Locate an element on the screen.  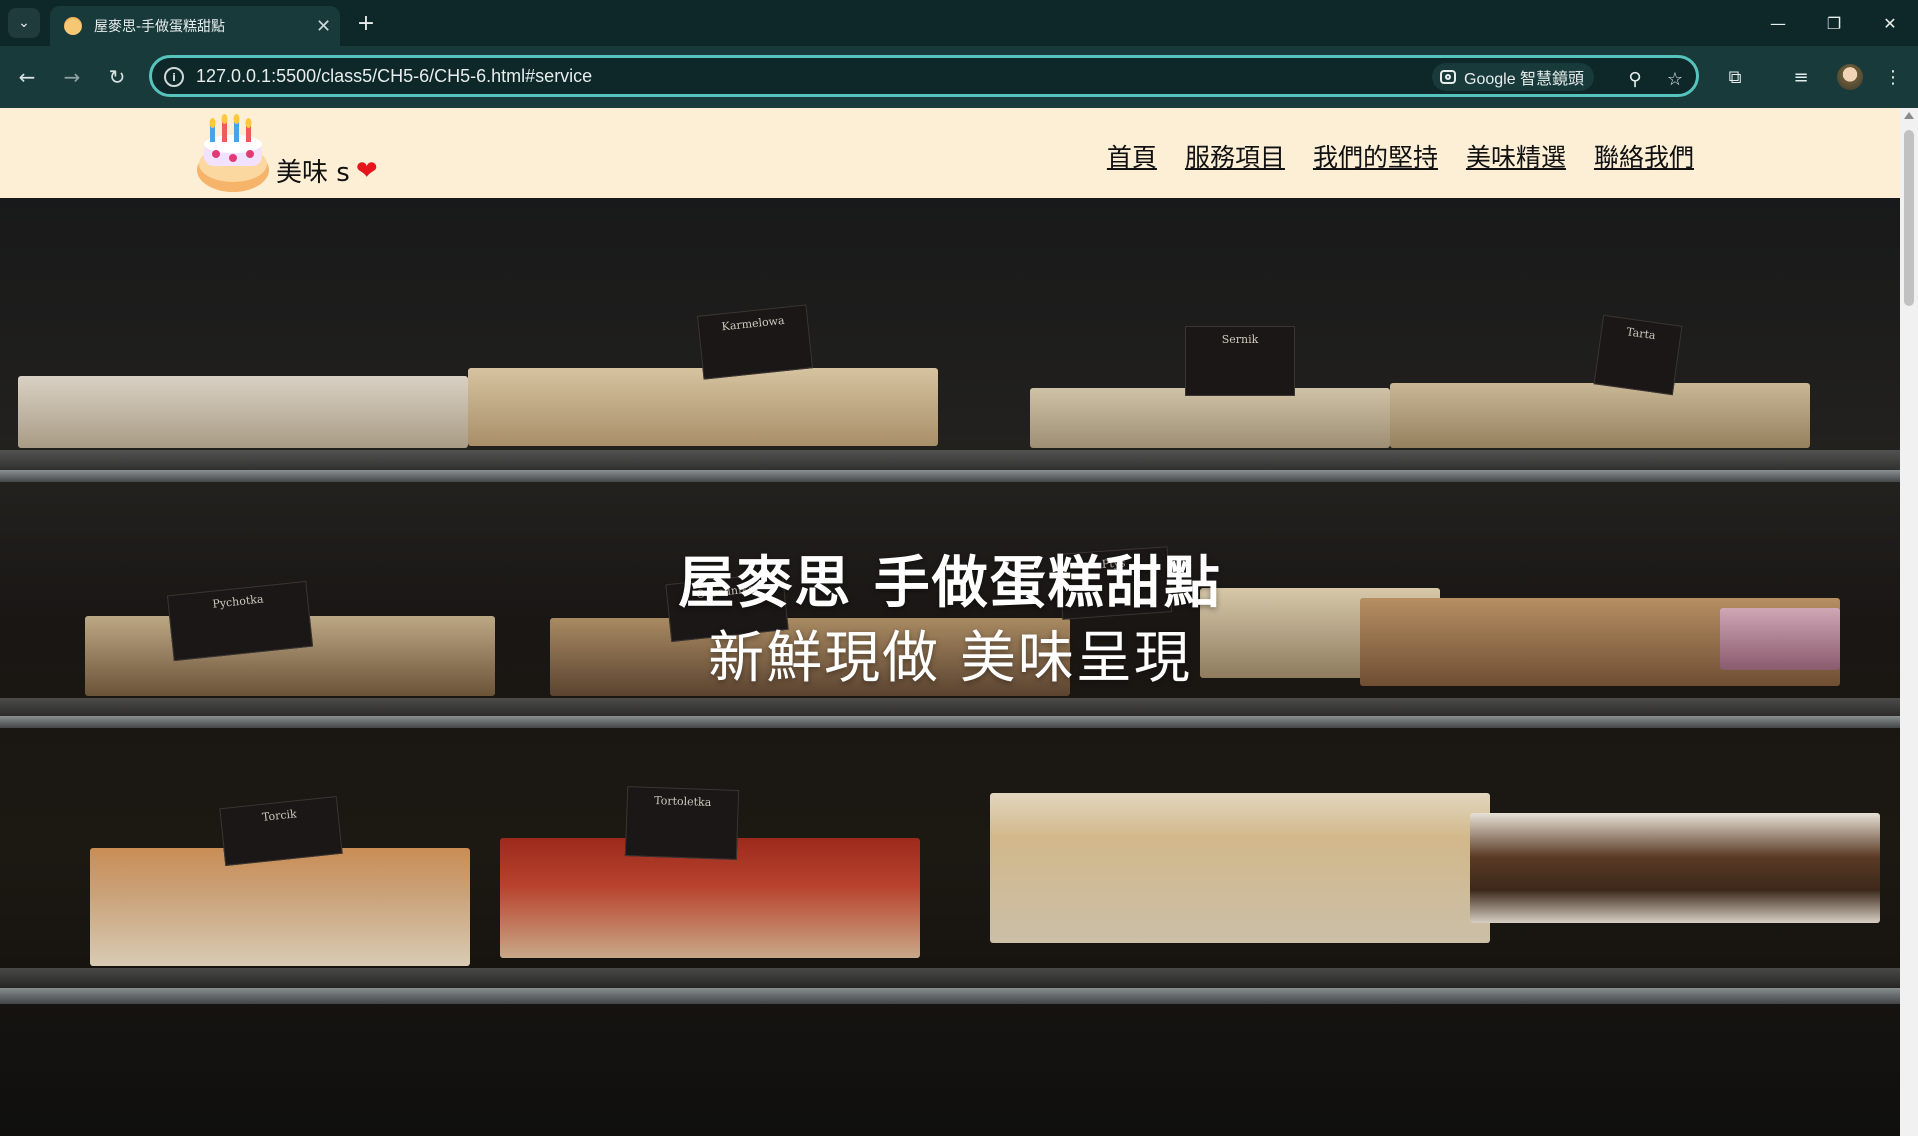
site-info-icon: i is located at coordinates (174, 77).